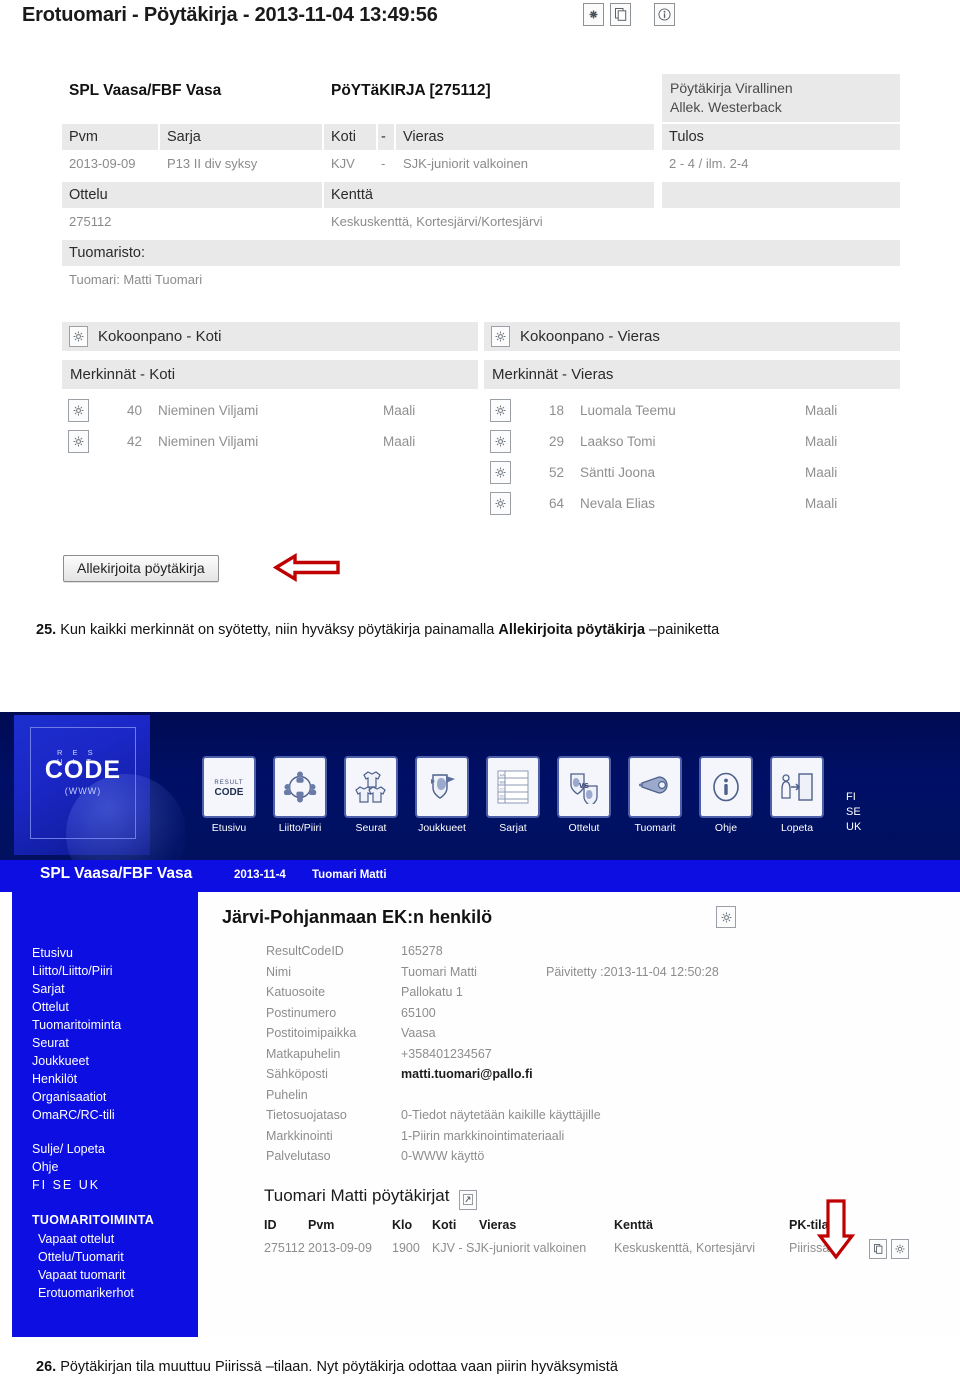  Describe the element at coordinates (298, 1156) in the screenshot. I see `detail-label: Palvelutaso` at that location.